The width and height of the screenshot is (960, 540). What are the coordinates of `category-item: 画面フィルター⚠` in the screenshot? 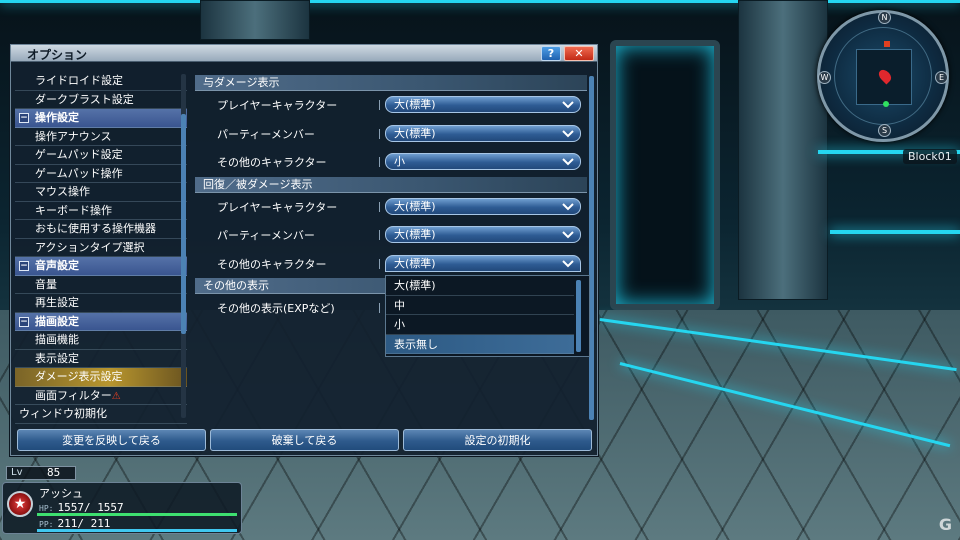 It's located at (101, 396).